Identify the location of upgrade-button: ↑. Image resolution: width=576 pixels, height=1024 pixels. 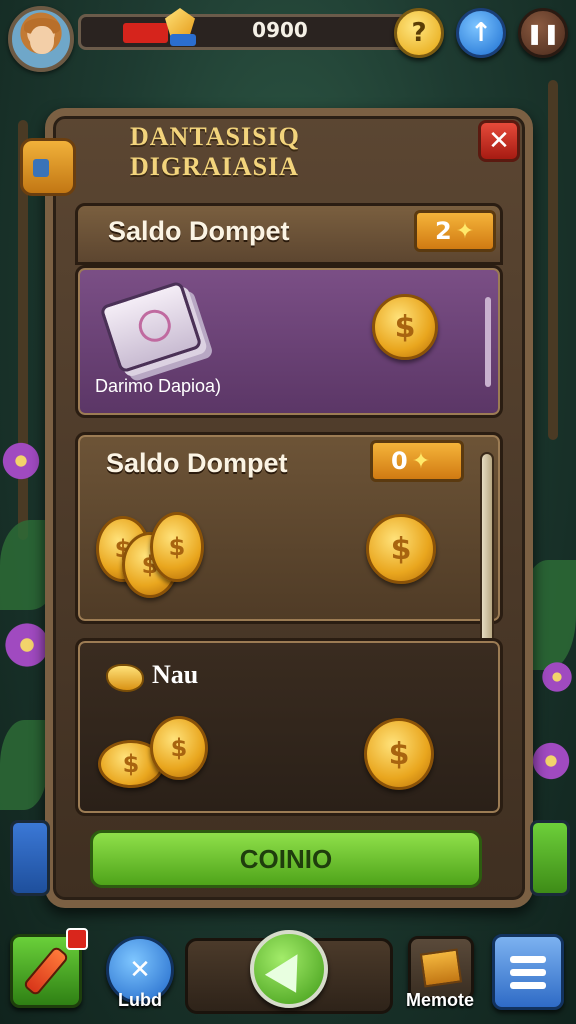
(481, 33).